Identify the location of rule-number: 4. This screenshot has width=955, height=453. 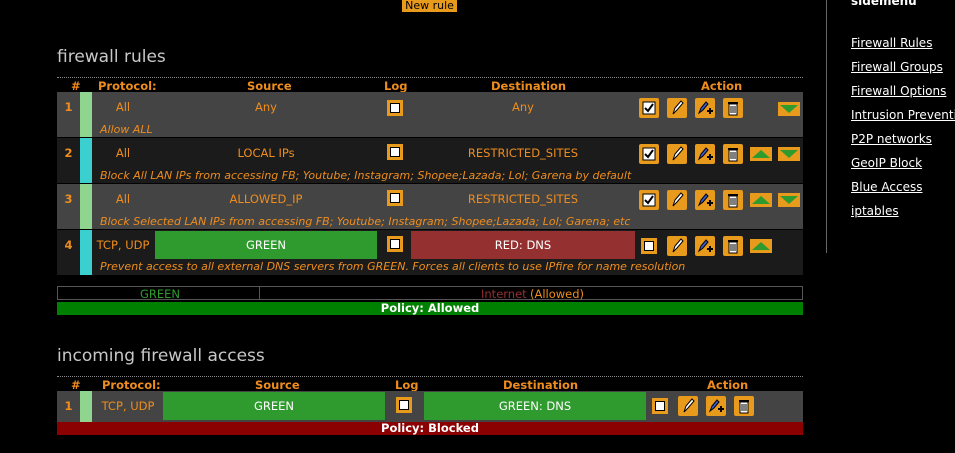
(68, 245).